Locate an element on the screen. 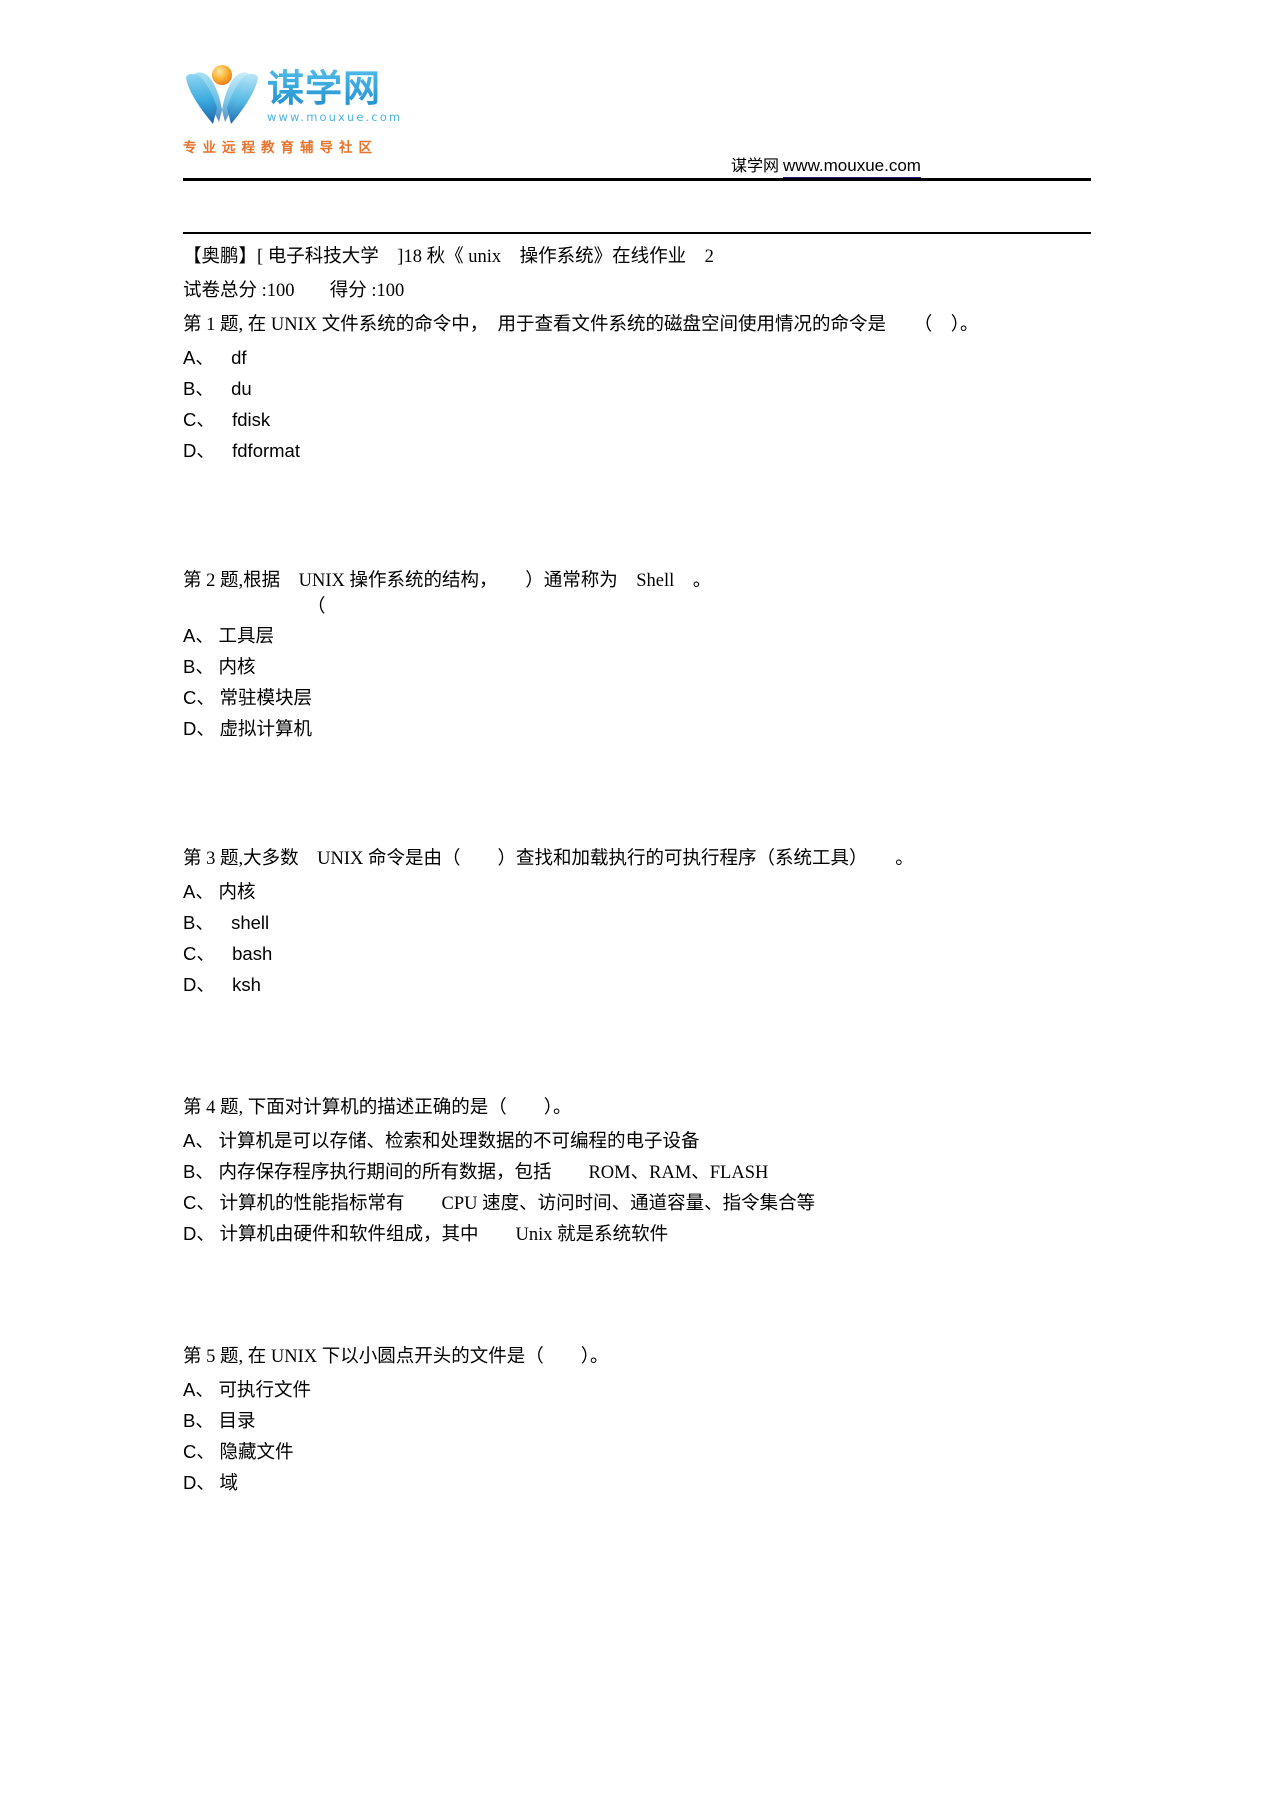  logo-mark-icon is located at coordinates (222, 95).